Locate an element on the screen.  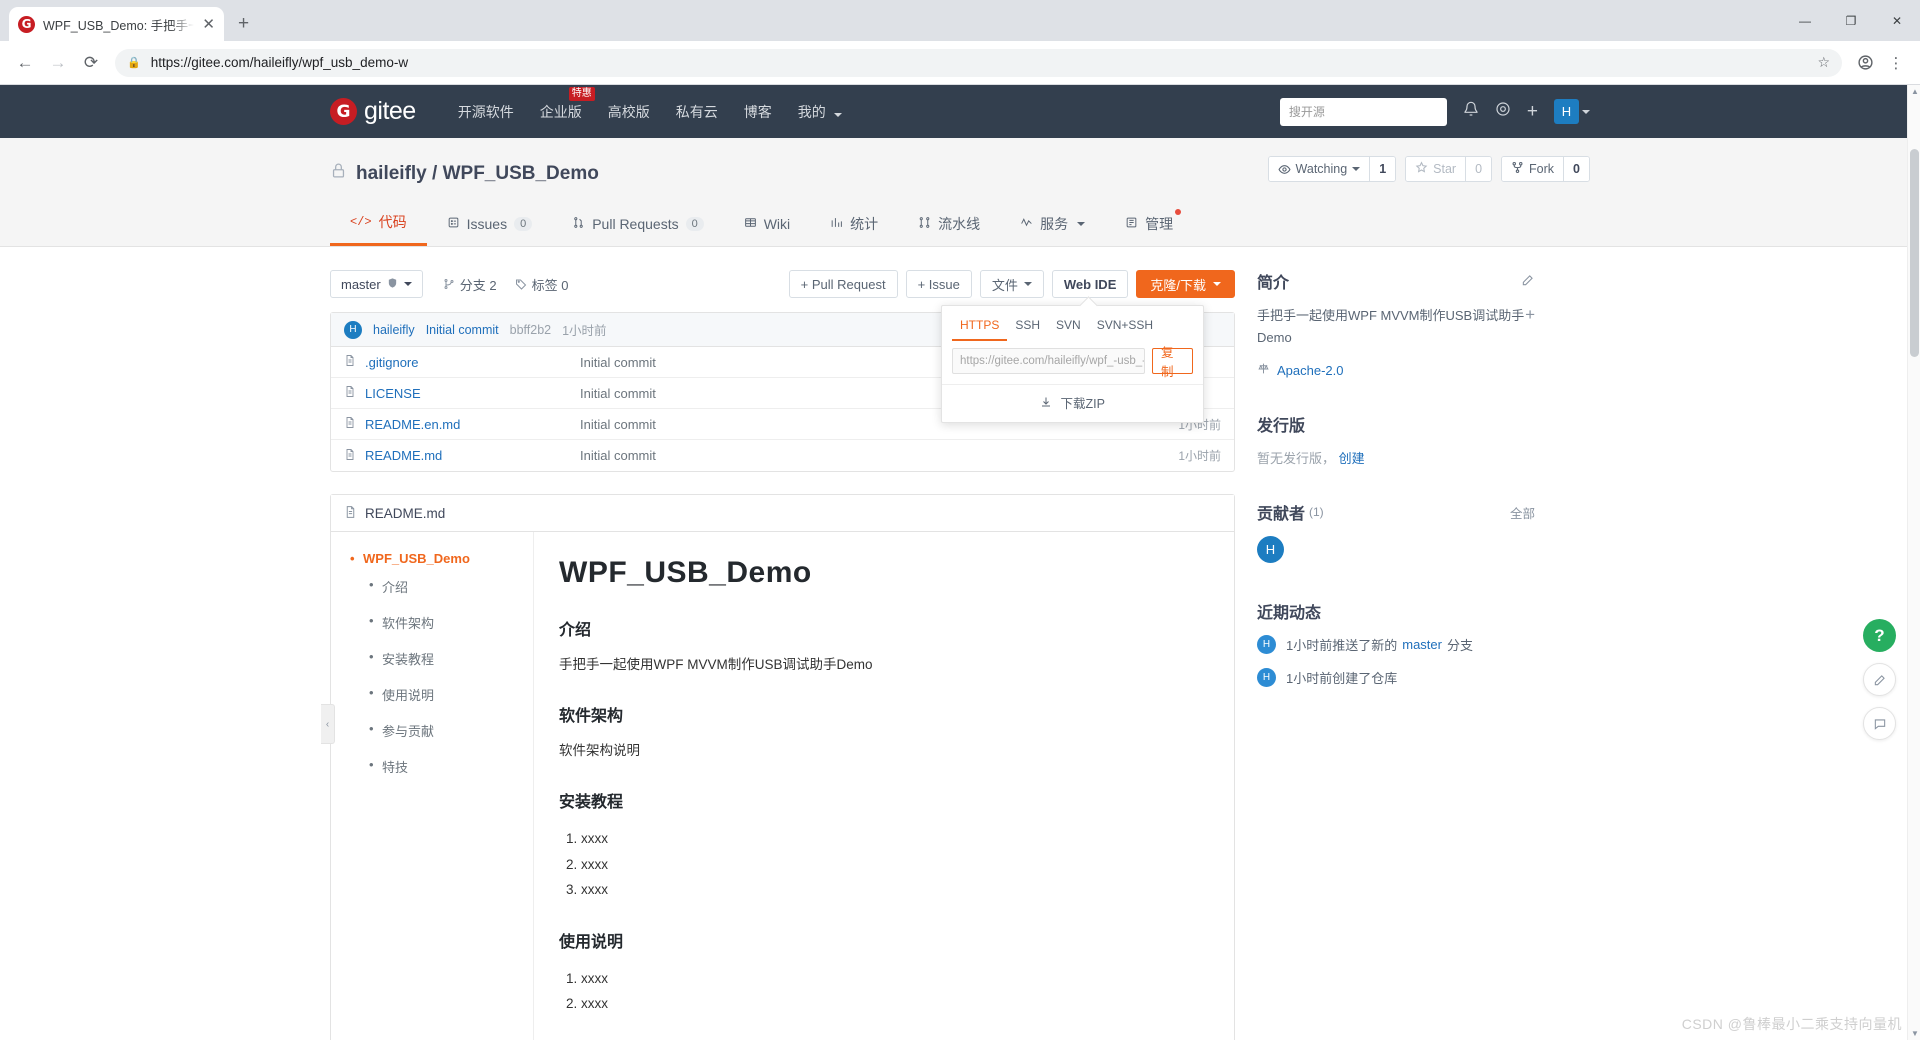
fork-button-group: Fork 0 is located at coordinates (1545, 169).